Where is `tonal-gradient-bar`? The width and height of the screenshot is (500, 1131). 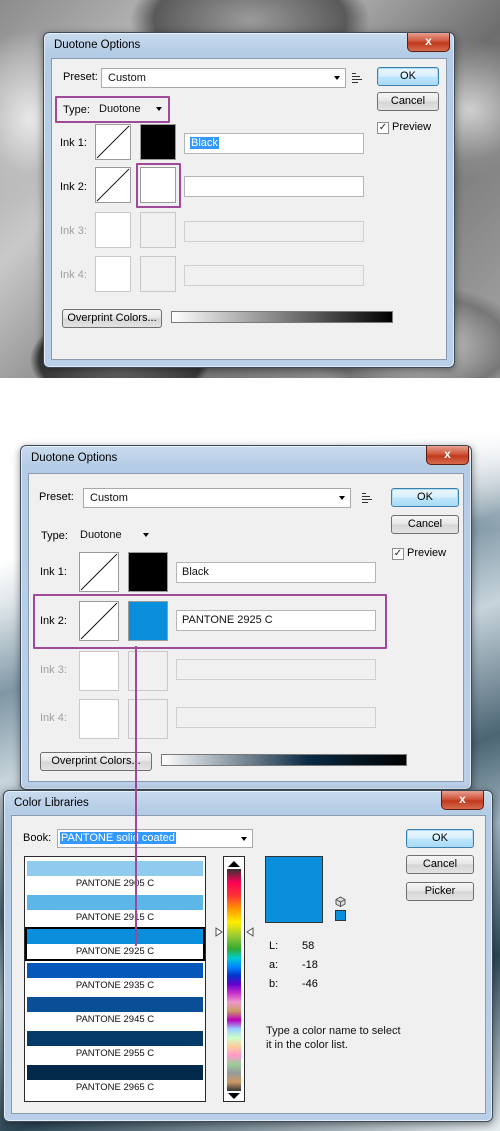 tonal-gradient-bar is located at coordinates (284, 760).